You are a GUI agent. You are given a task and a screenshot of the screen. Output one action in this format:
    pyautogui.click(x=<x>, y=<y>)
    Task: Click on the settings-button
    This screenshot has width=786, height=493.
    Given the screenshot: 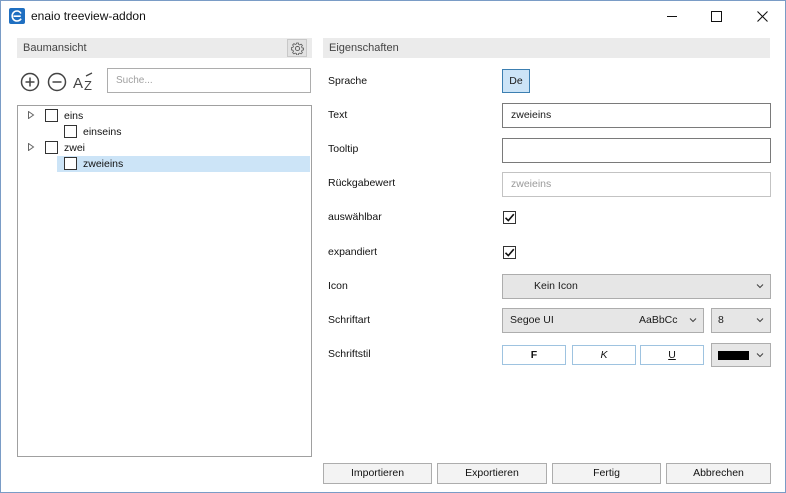 What is the action you would take?
    pyautogui.click(x=297, y=48)
    